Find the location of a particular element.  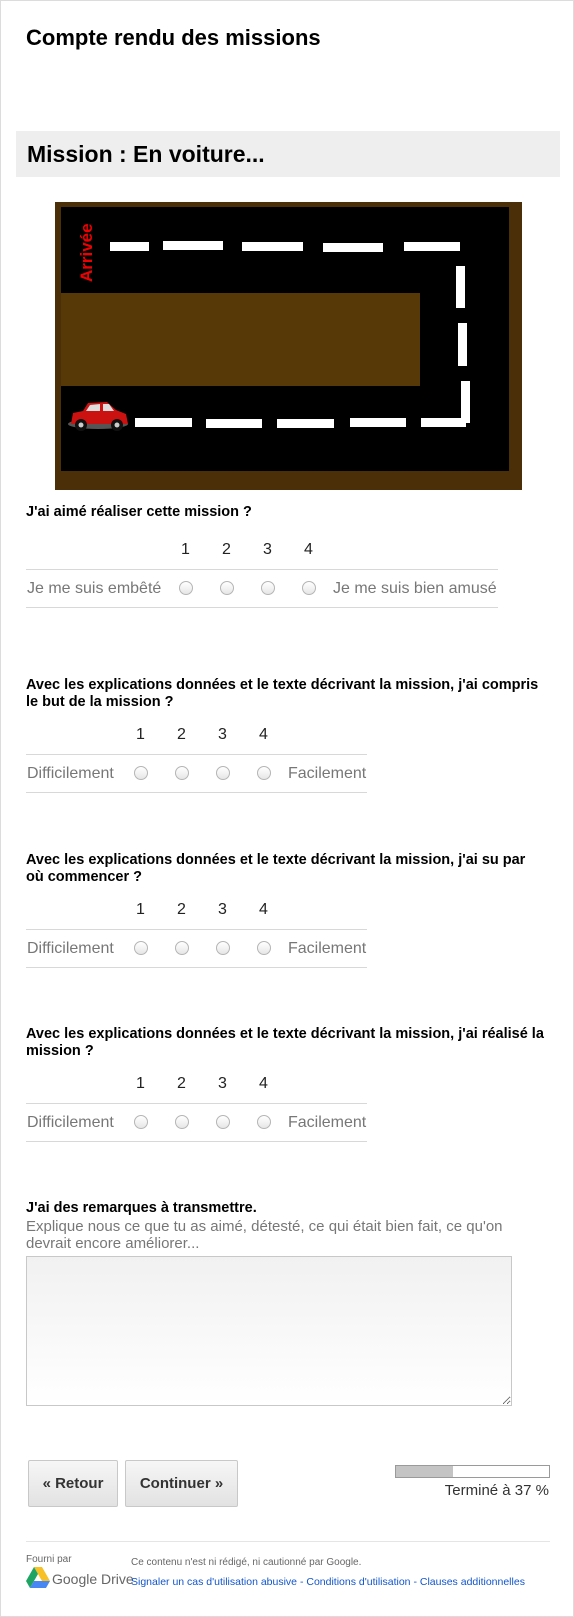

mission-track-image: Arrivée is located at coordinates (288, 346).